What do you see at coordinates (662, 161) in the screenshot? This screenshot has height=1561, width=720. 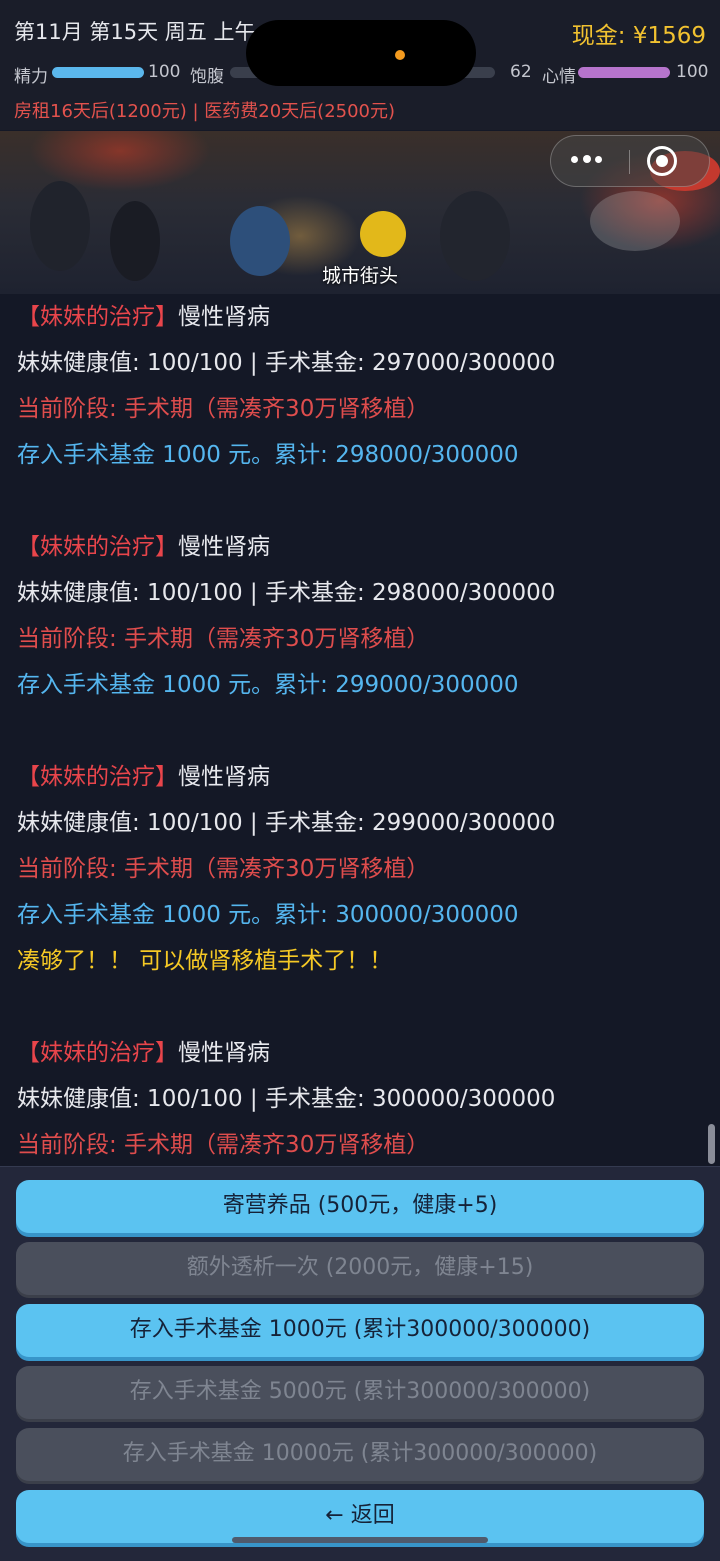 I see `close-target-icon` at bounding box center [662, 161].